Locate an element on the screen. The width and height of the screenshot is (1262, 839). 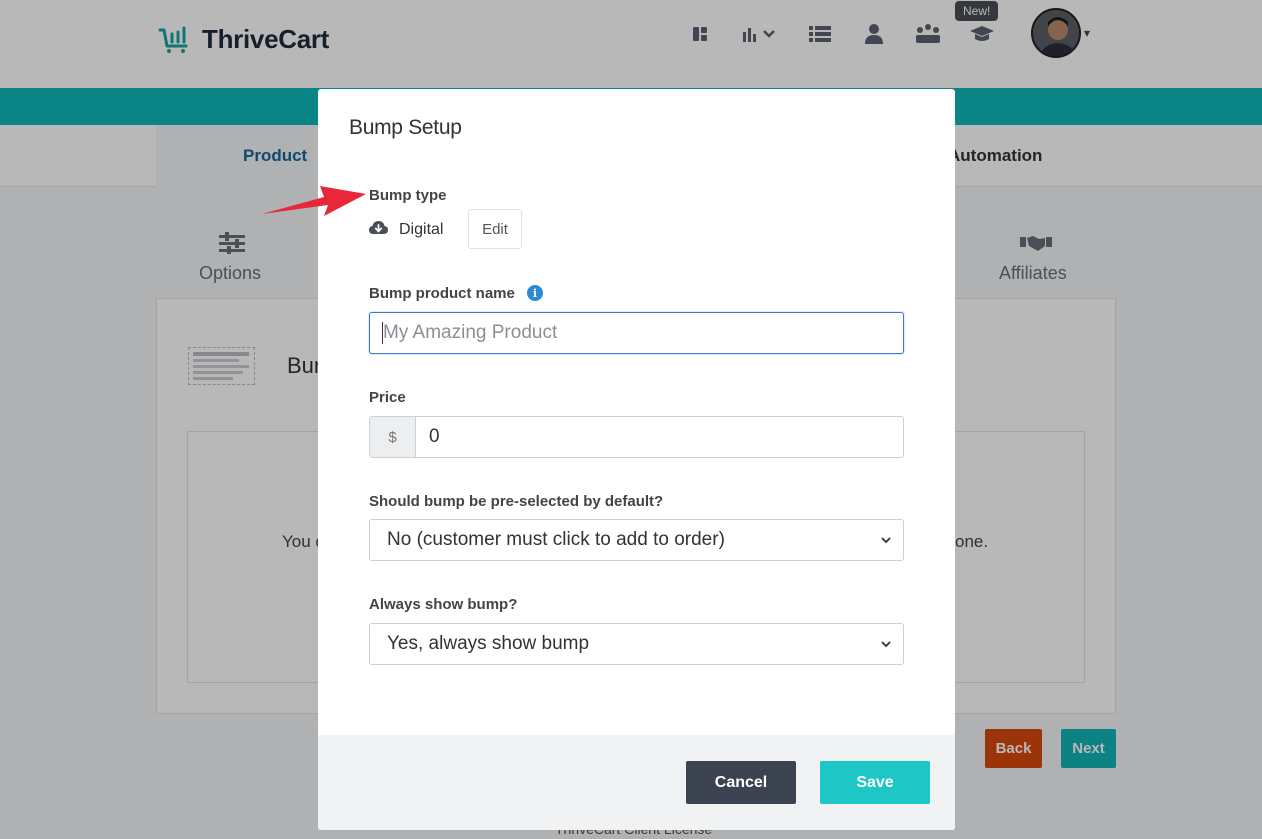
modal-title: Bump Setup is located at coordinates (405, 127).